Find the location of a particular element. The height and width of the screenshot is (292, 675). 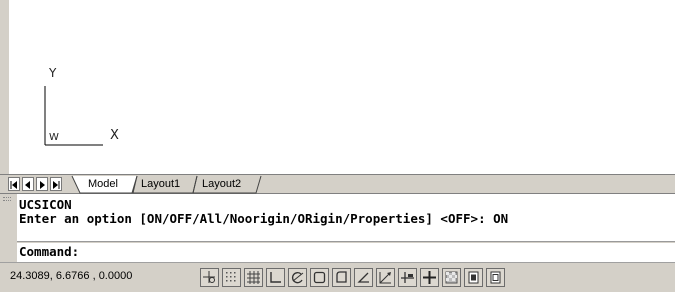

lineweight-button is located at coordinates (429, 277).